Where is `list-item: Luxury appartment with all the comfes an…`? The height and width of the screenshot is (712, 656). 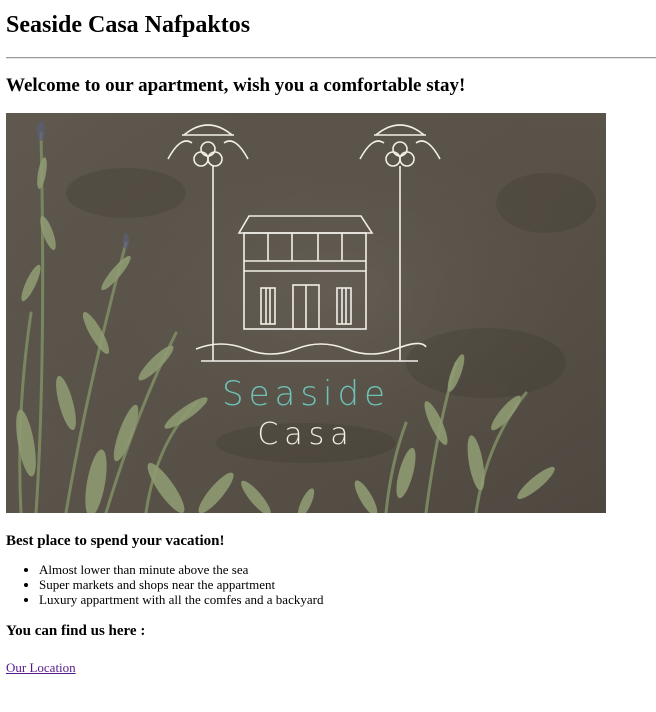
list-item: Luxury appartment with all the comfes an… is located at coordinates (347, 599).